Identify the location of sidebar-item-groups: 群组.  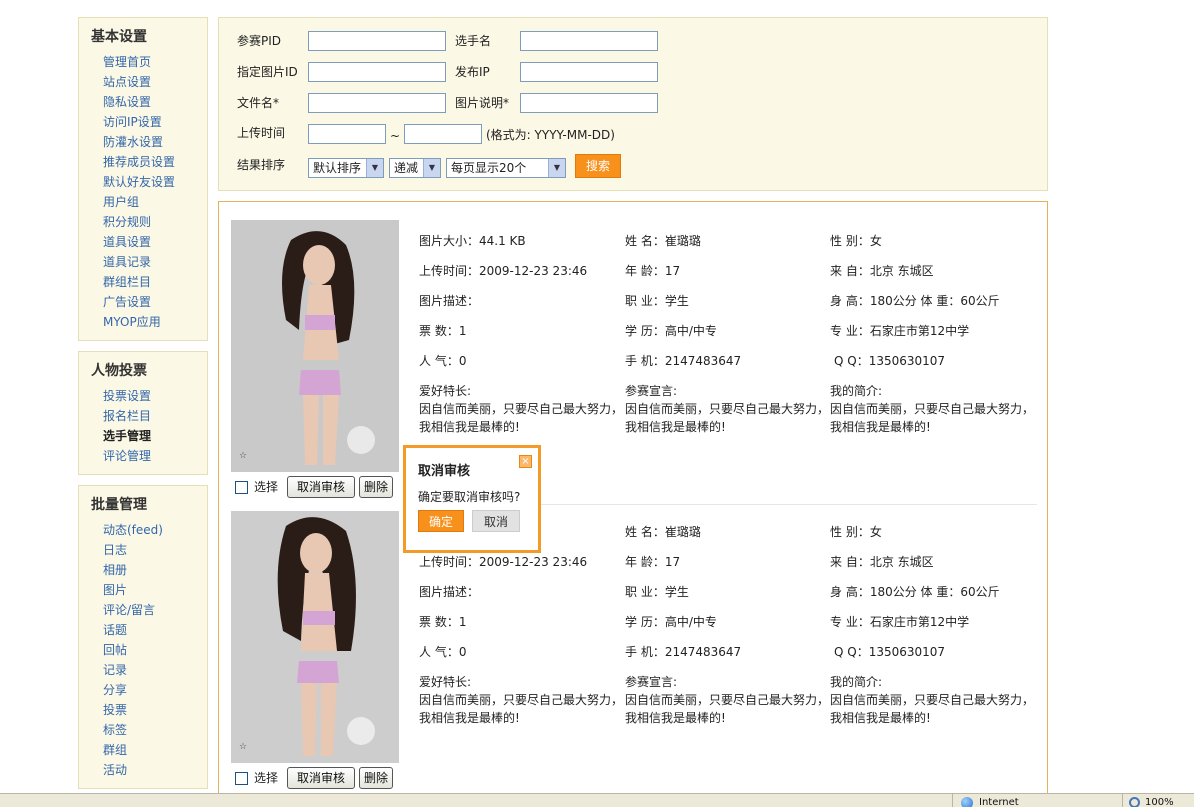
(143, 750).